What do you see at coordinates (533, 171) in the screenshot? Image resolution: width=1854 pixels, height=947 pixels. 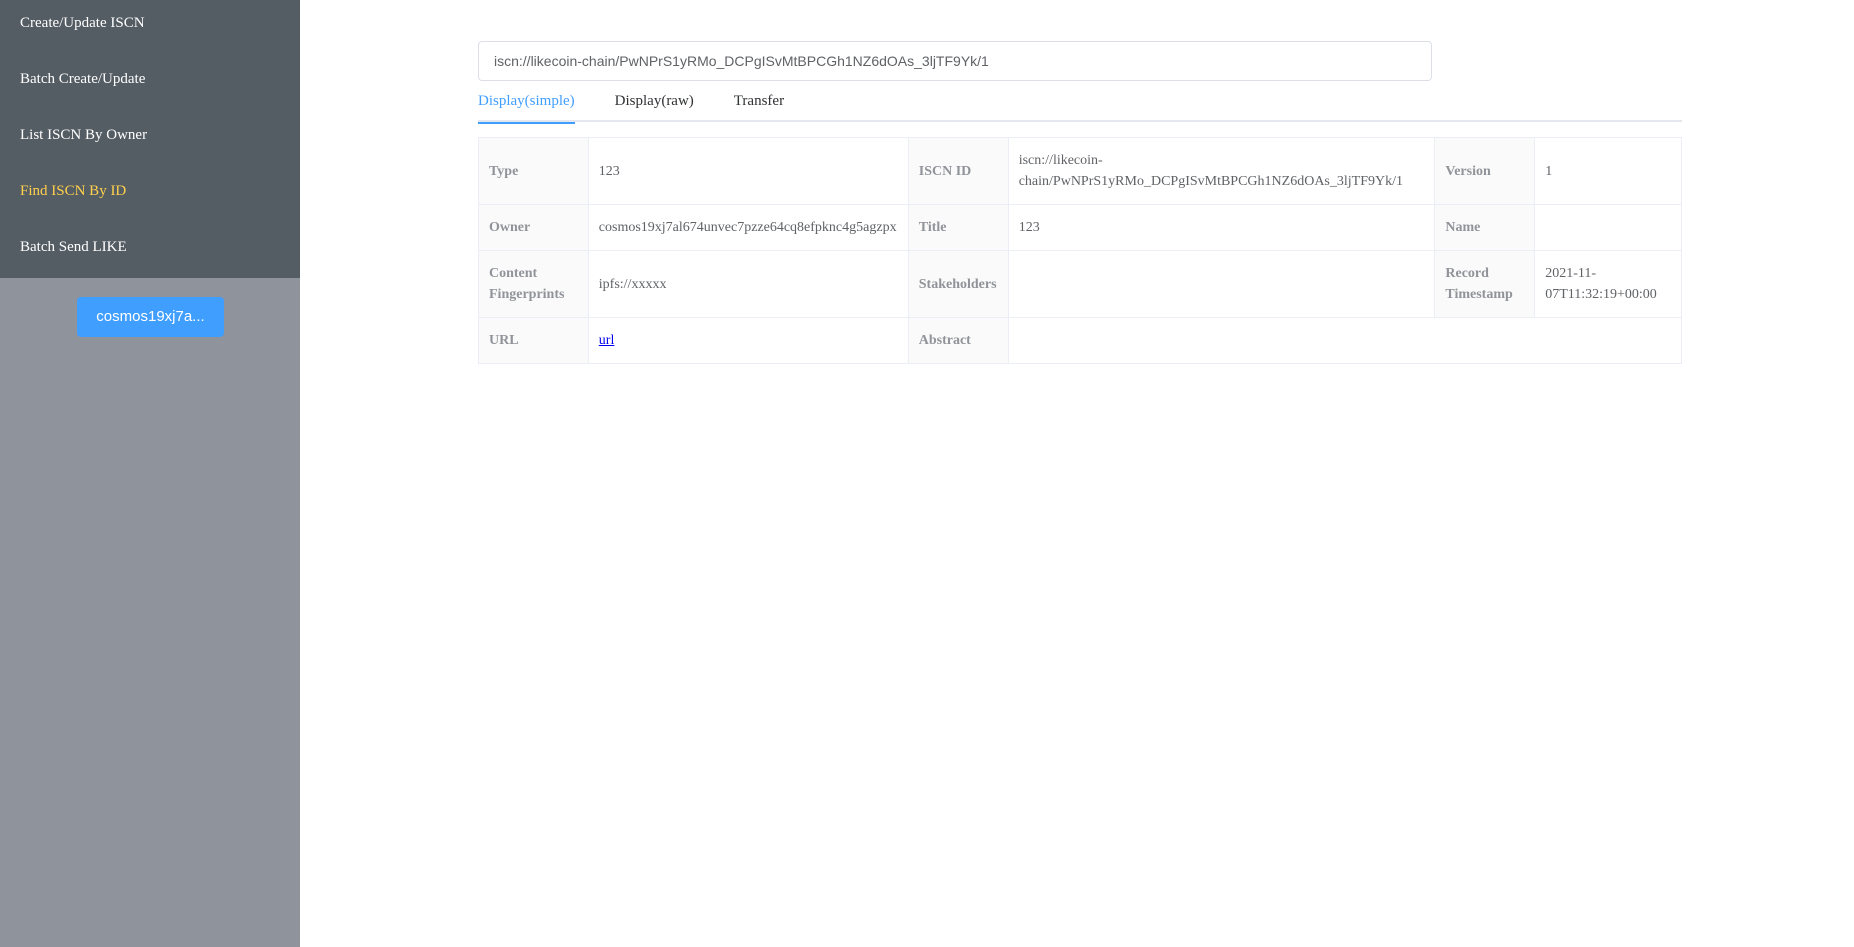 I see `type-label: Type` at bounding box center [533, 171].